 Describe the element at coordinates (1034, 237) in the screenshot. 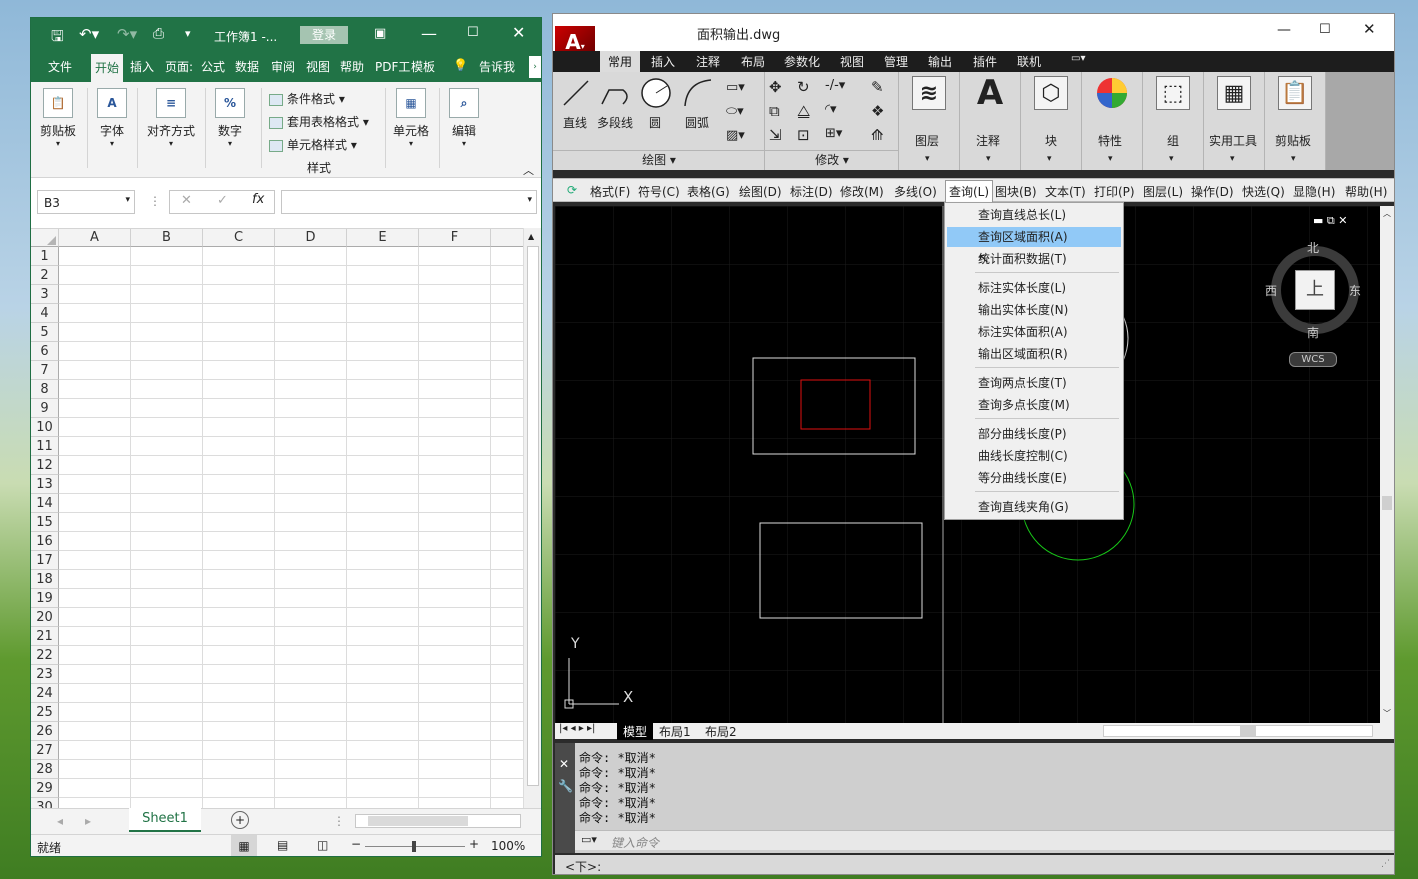

I see `query-menu-item: 查询区域面积(A)` at that location.